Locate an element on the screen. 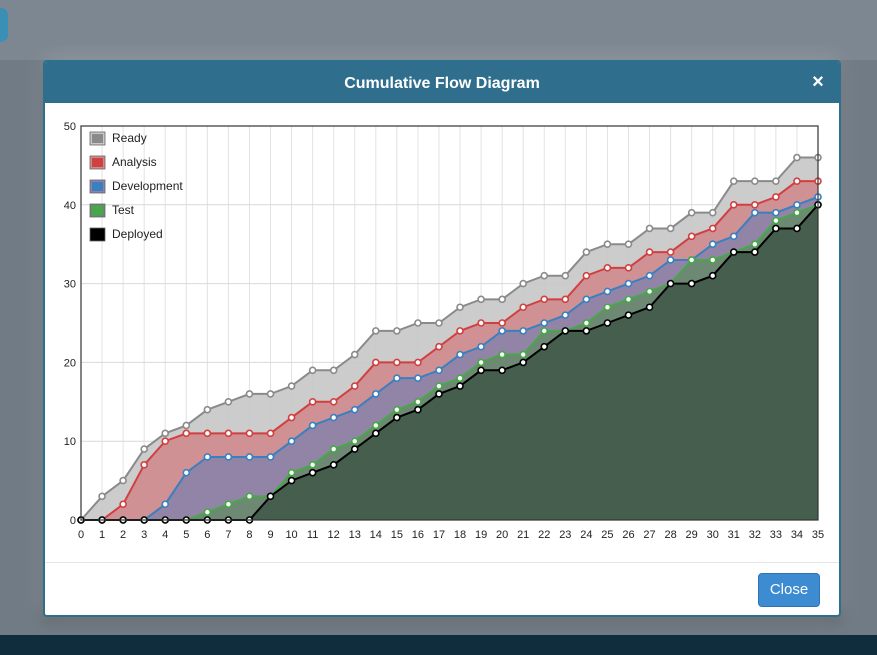 This screenshot has width=877, height=655. y-tick-label: 0 is located at coordinates (73, 521).